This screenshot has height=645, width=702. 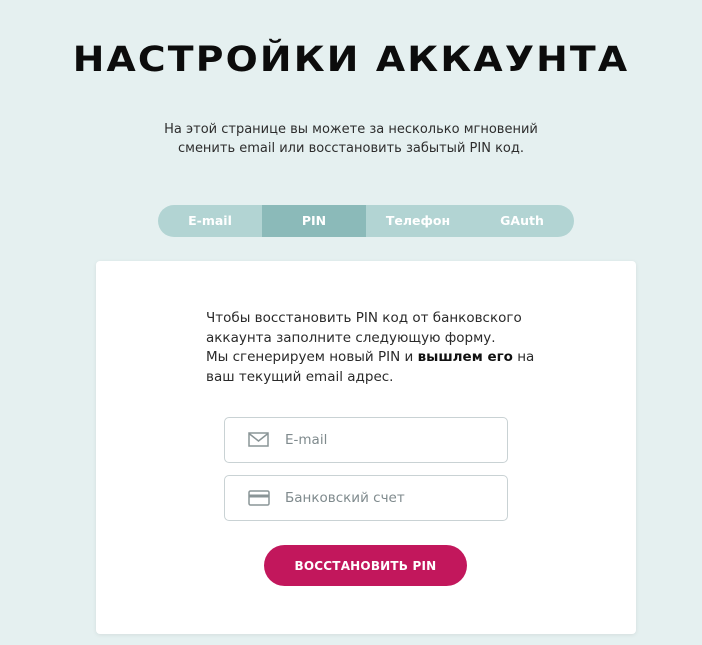 I want to click on settings-tabs: E-mail PIN Телефон GAuth, so click(x=366, y=221).